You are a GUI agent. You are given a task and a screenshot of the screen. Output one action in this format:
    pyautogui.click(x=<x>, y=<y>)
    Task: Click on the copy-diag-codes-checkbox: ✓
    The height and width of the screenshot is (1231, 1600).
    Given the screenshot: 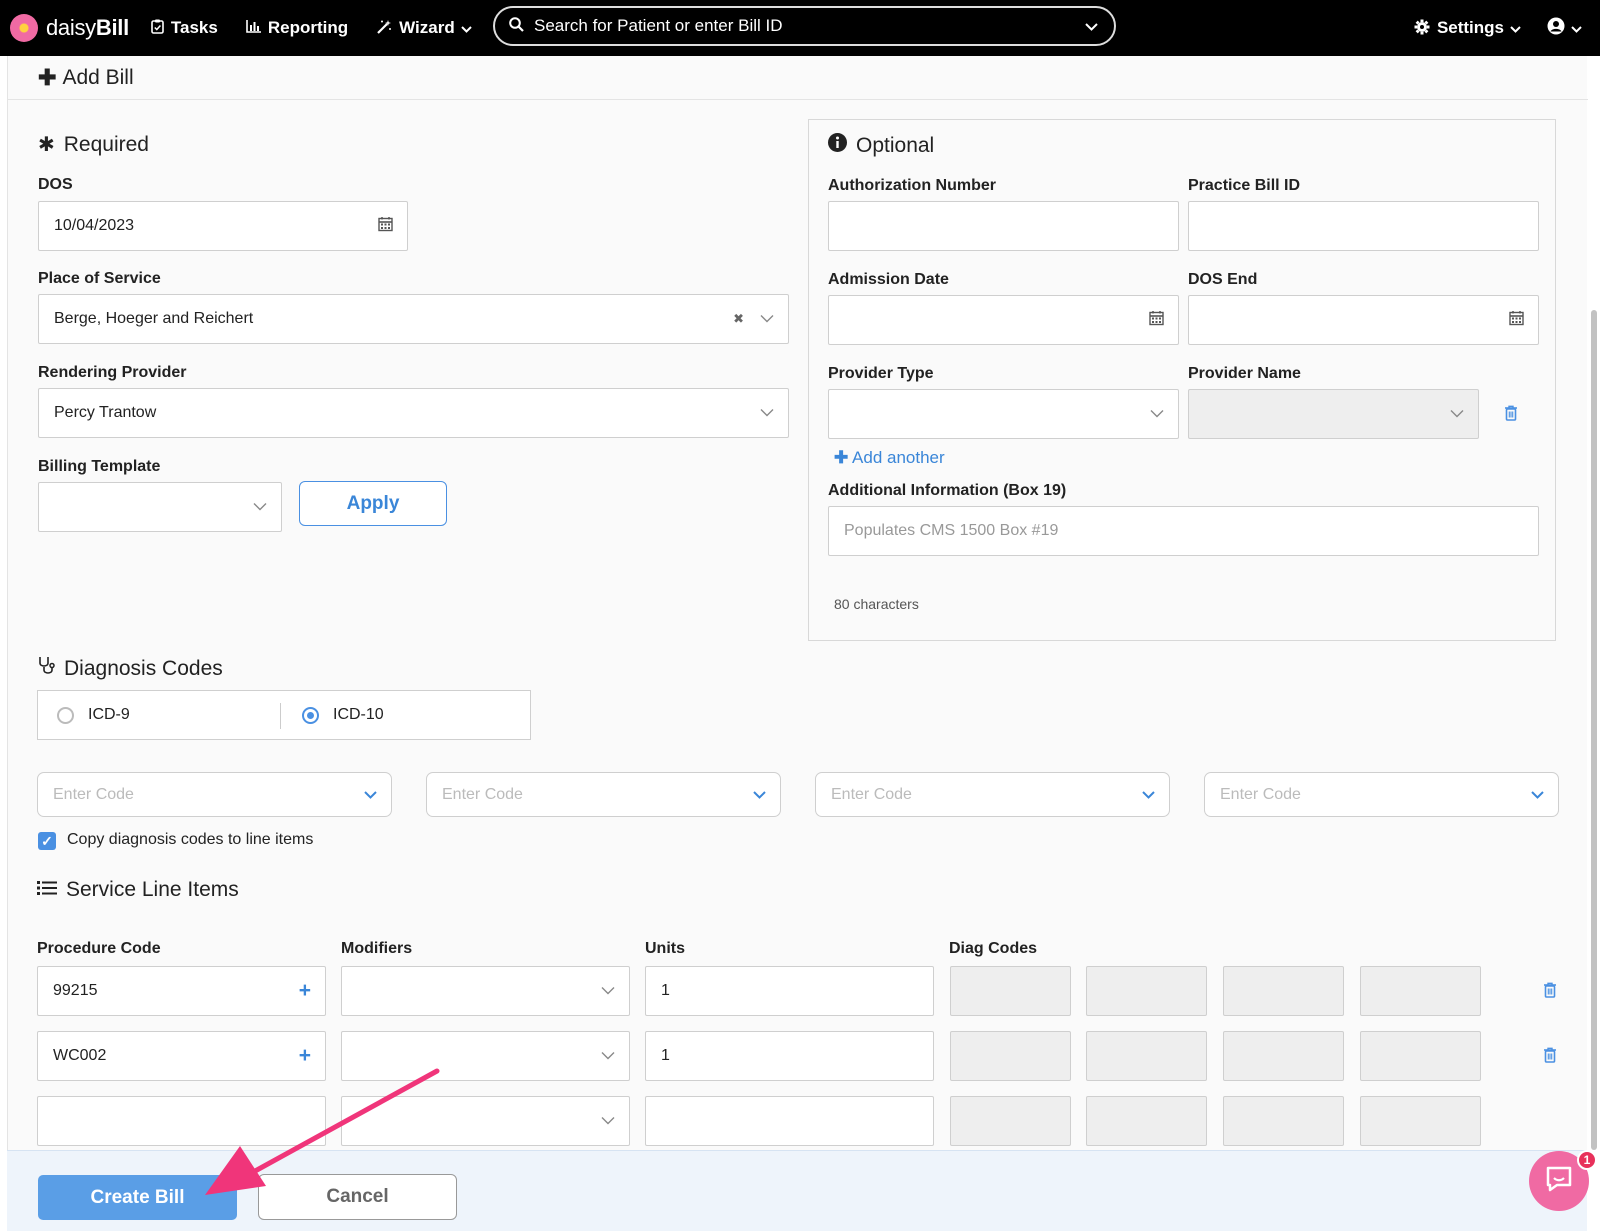 What is the action you would take?
    pyautogui.click(x=47, y=841)
    